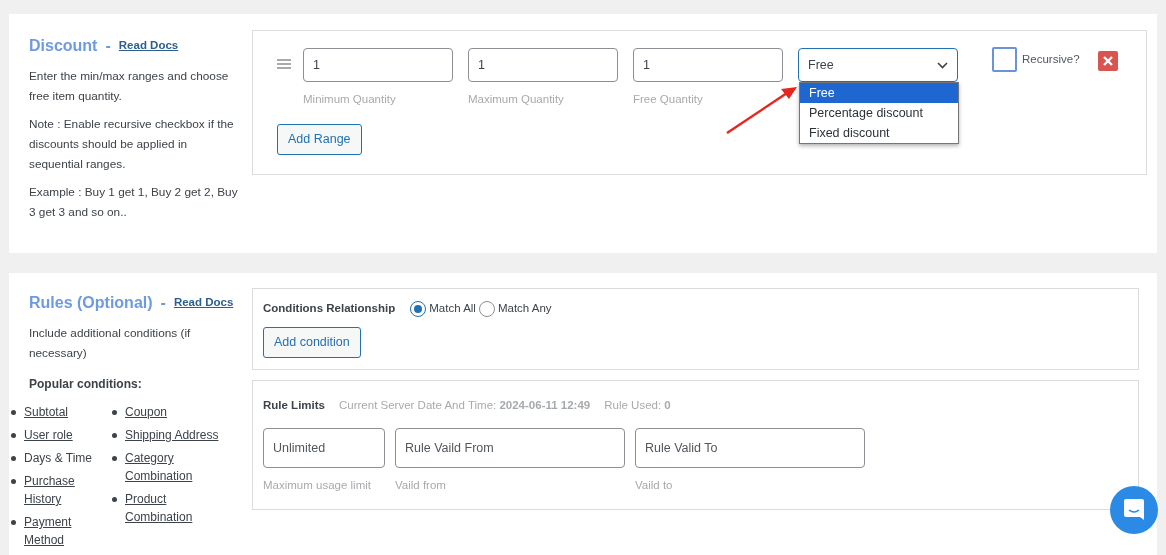  Describe the element at coordinates (129, 86) in the screenshot. I see `description-text: Enter the min/max ranges and choose free item quantity.` at that location.